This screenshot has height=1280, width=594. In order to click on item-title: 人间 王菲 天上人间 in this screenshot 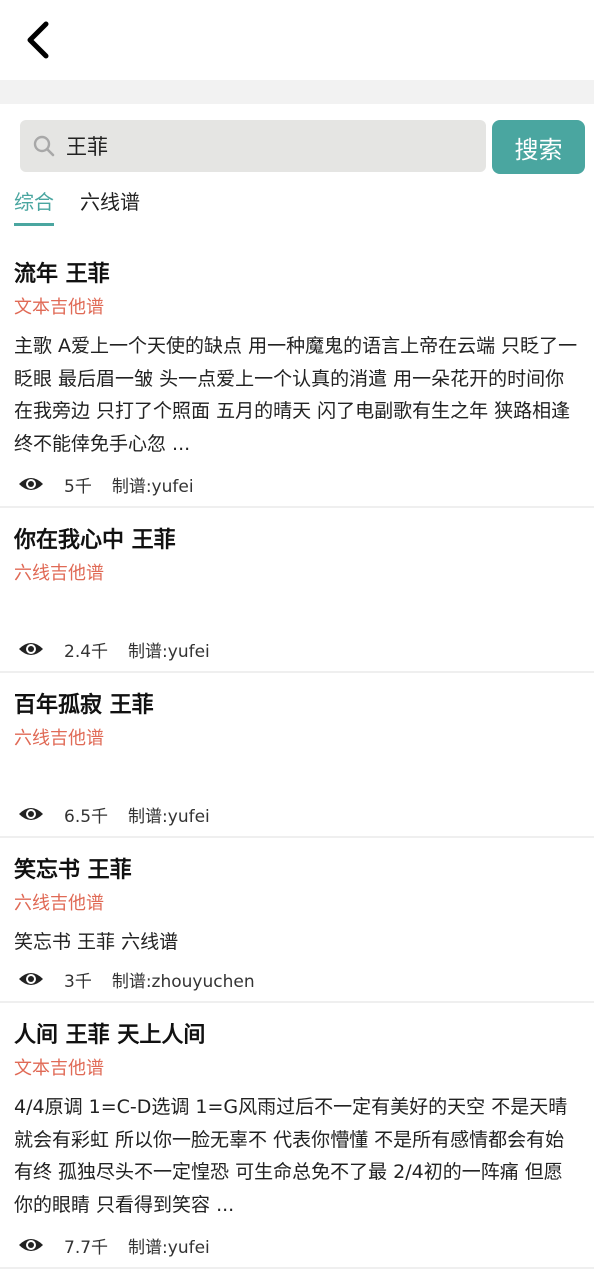, I will do `click(110, 1035)`.